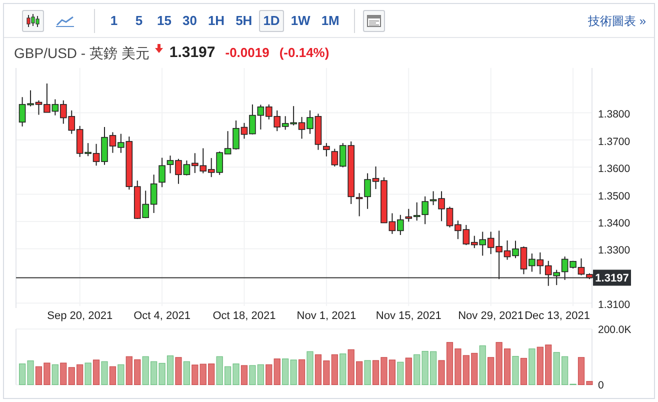 The width and height of the screenshot is (658, 402). I want to click on line-chart-icon, so click(65, 20).